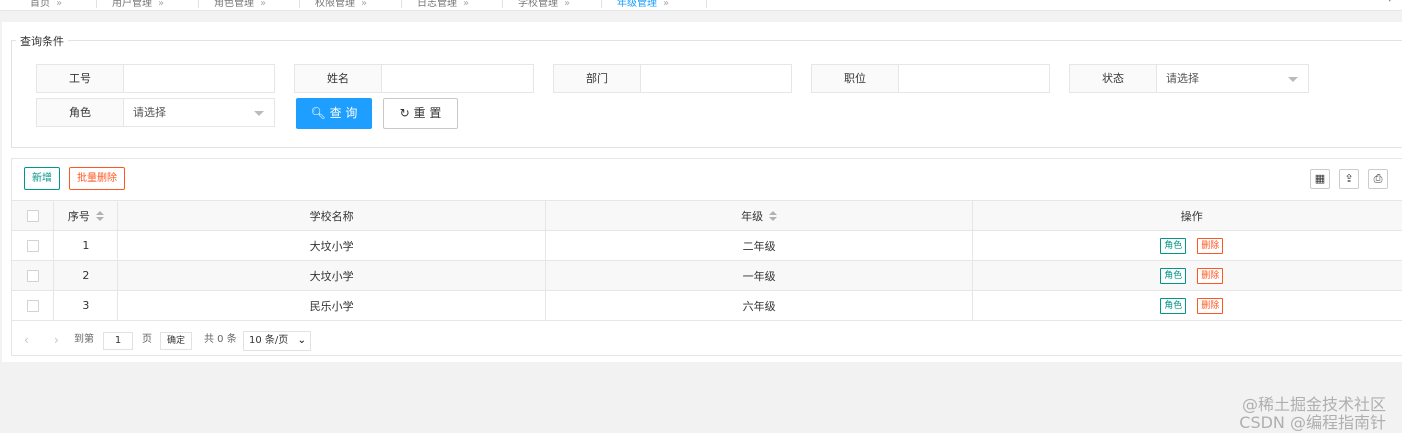  Describe the element at coordinates (427, 113) in the screenshot. I see `reset-button-label: 重 置` at that location.